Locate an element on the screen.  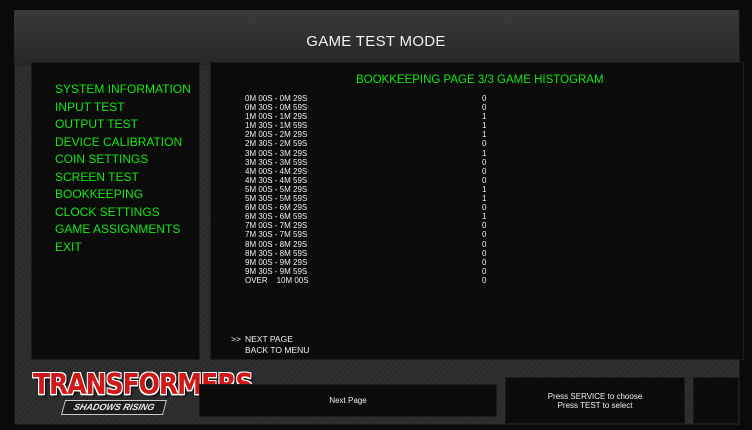
histogram-row: 0M 00S - 0M 29S 0 is located at coordinates (375, 98).